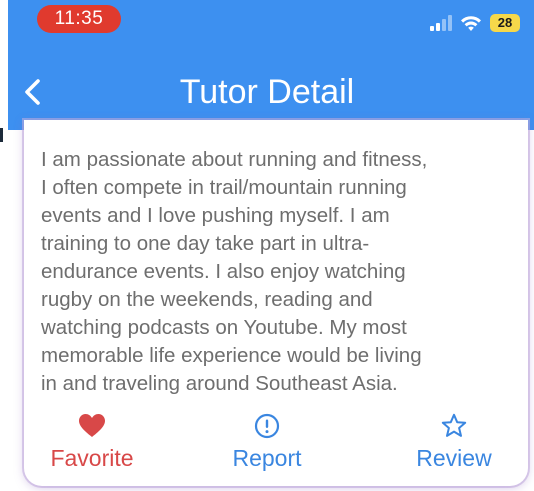  I want to click on cellular-signal-icon, so click(441, 23).